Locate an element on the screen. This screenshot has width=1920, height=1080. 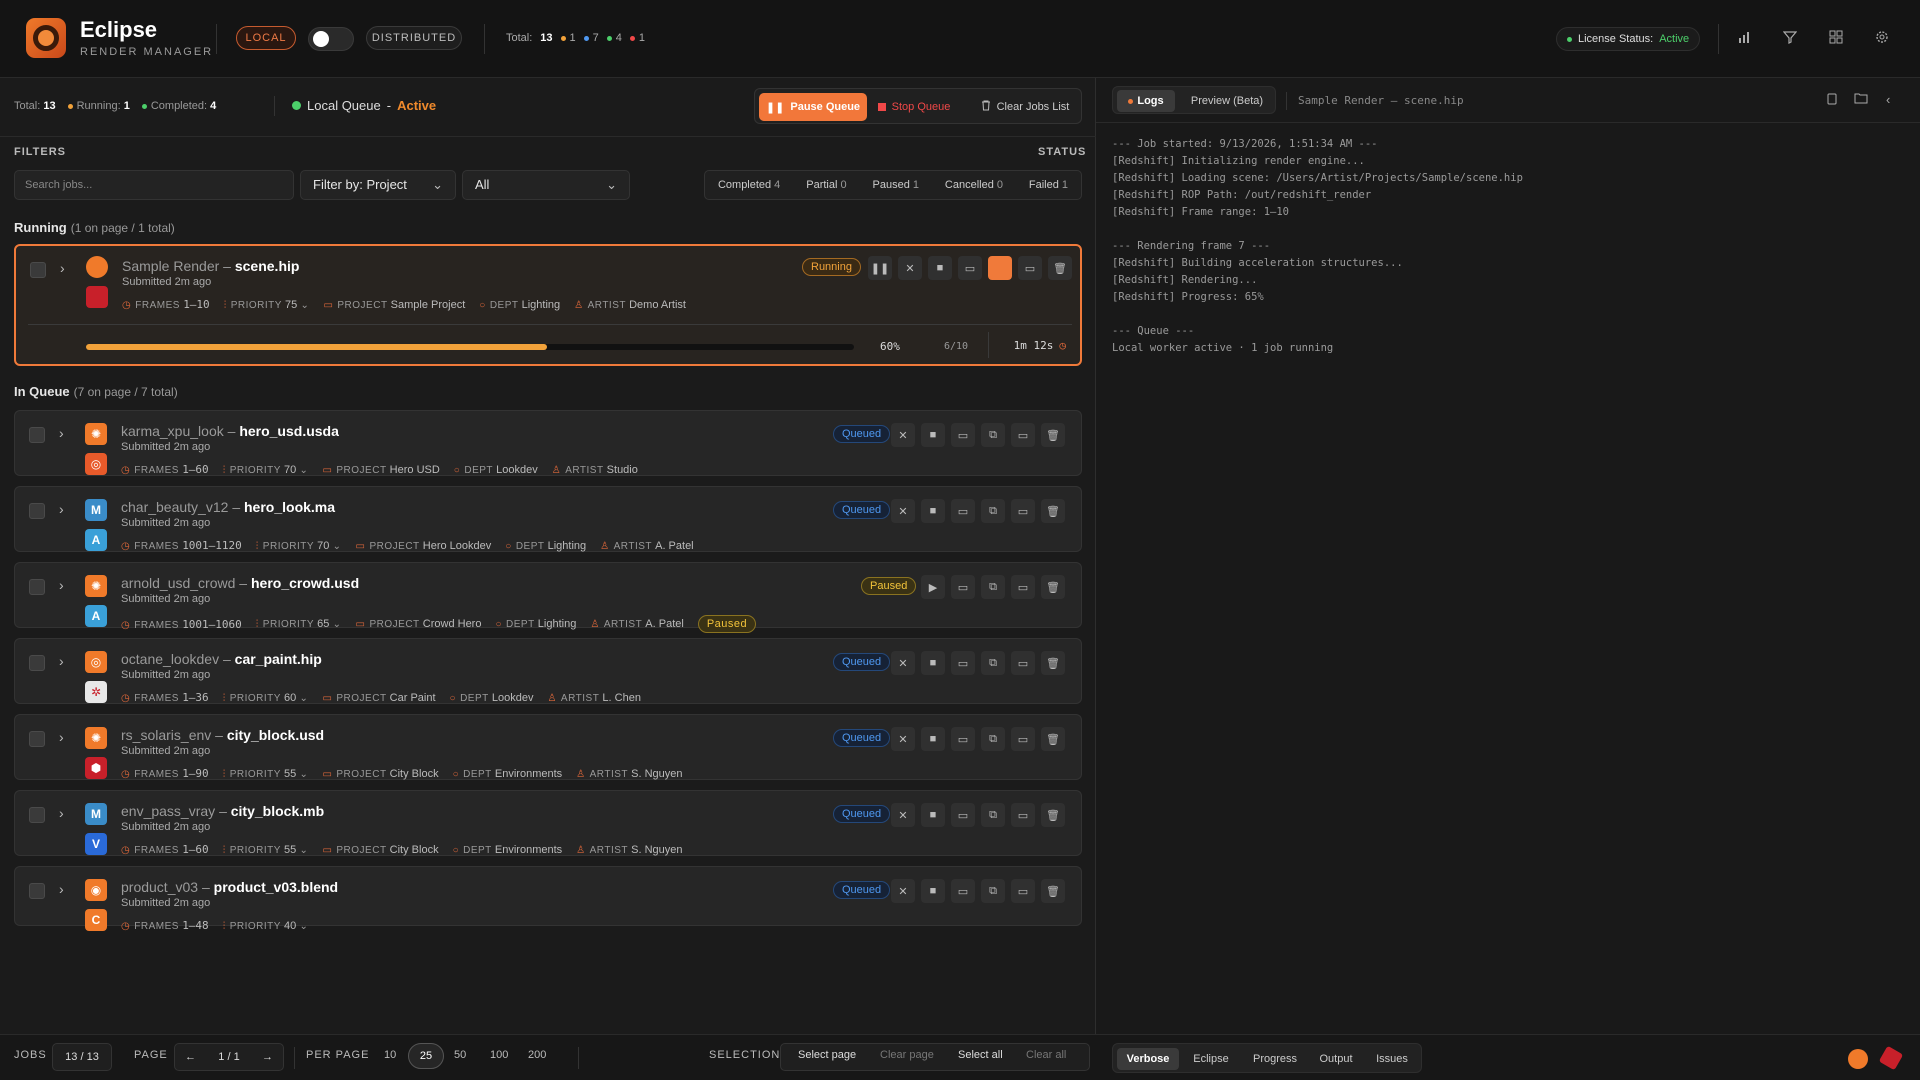
clear-page-button: Clear page is located at coordinates (907, 1055).